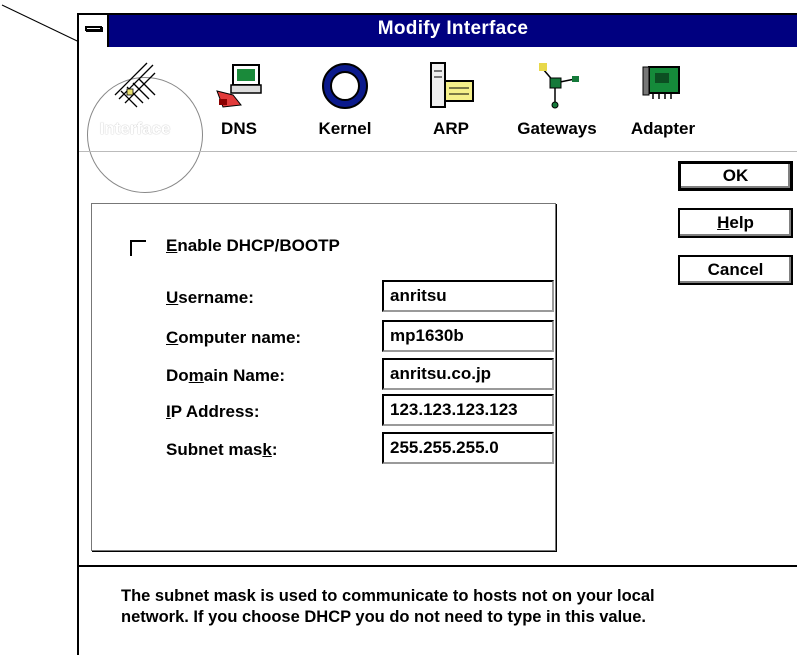  What do you see at coordinates (258, 245) in the screenshot?
I see `dhcp-label-rest: nable DHCP/BOOTP` at bounding box center [258, 245].